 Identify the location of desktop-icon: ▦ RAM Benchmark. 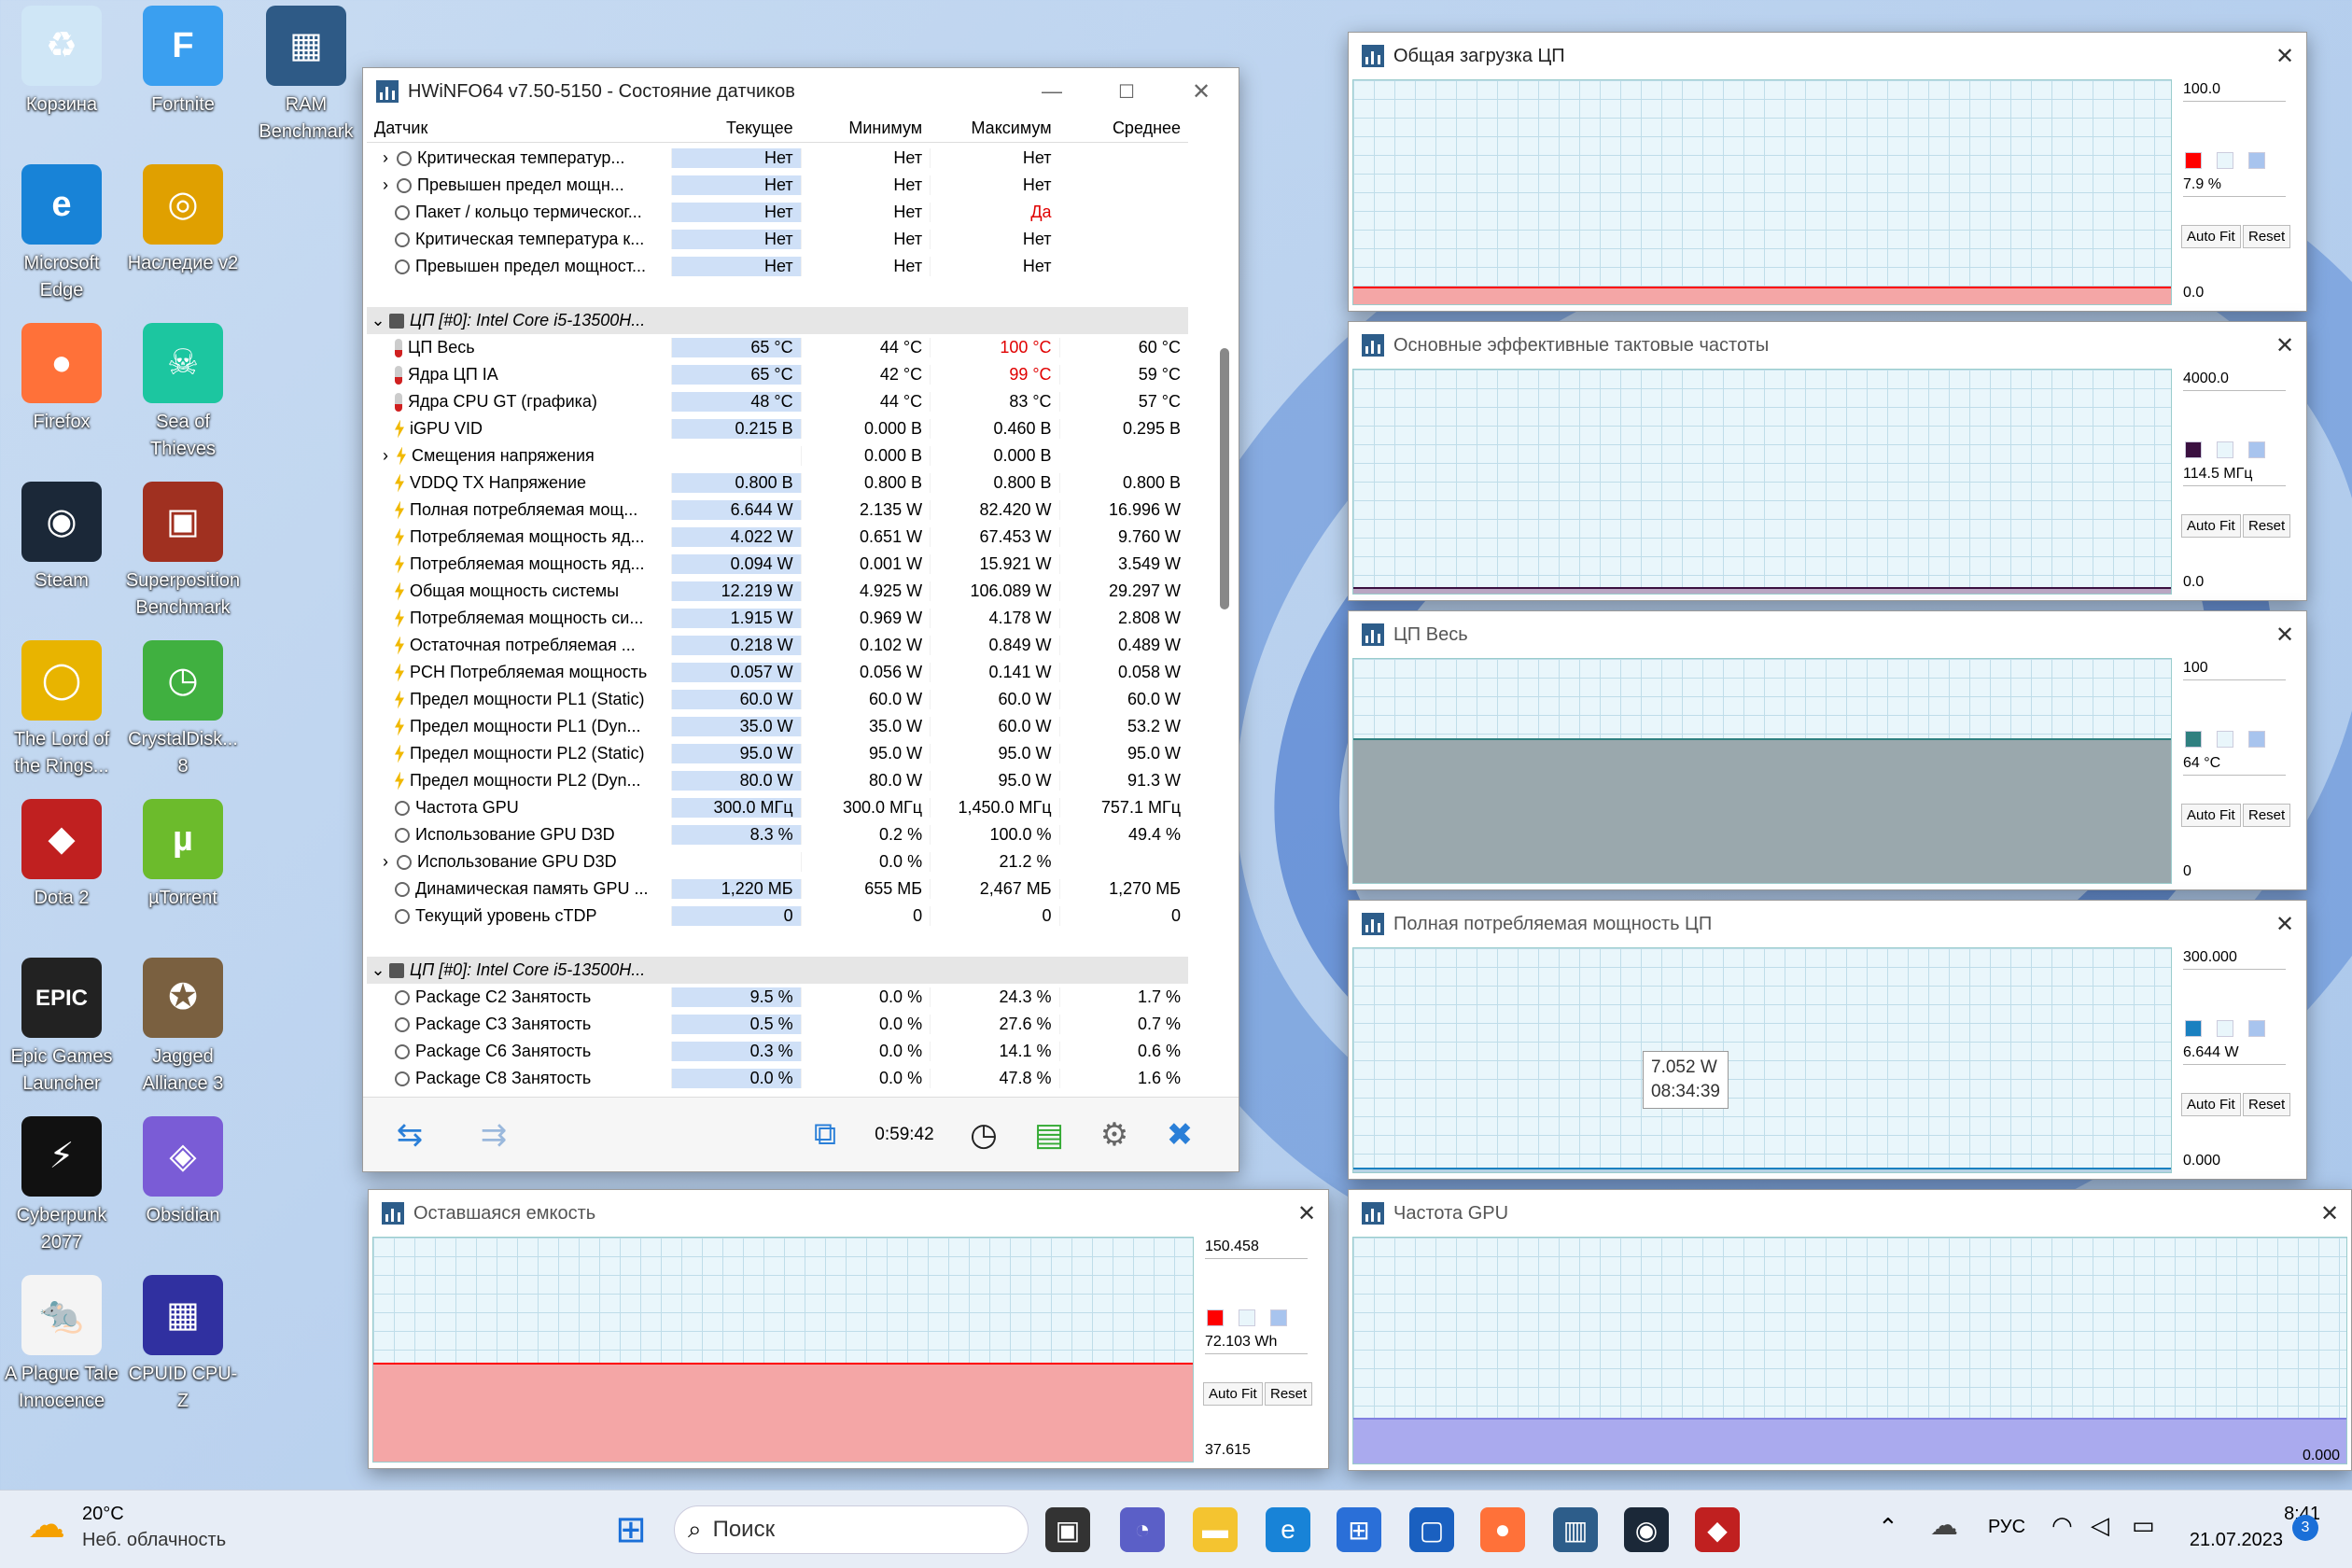
(306, 76).